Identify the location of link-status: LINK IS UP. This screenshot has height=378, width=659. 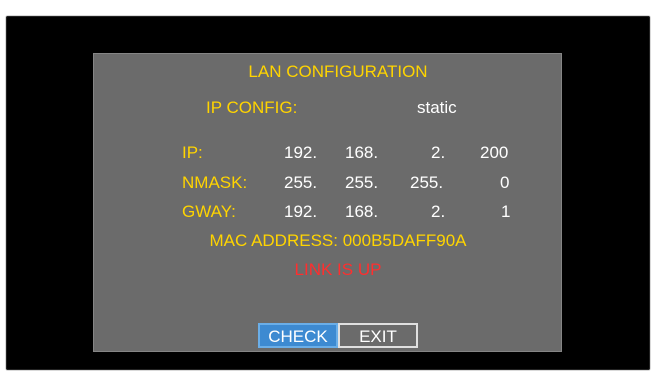
(338, 269).